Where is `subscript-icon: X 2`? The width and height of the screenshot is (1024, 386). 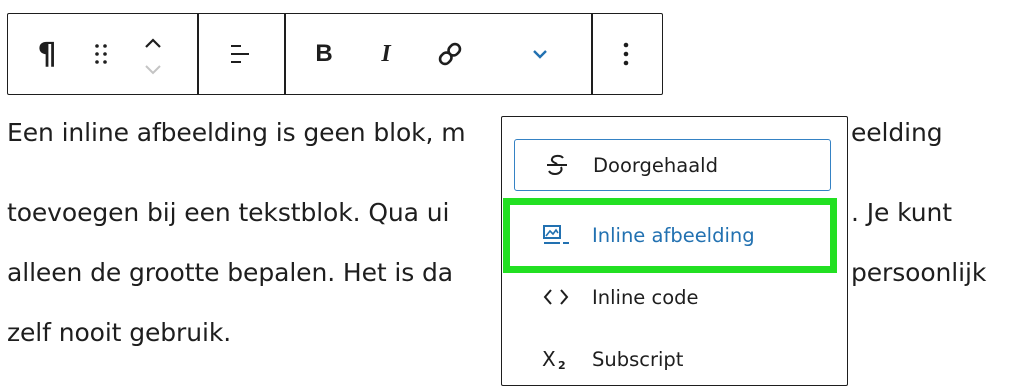
subscript-icon: X 2 is located at coordinates (556, 359).